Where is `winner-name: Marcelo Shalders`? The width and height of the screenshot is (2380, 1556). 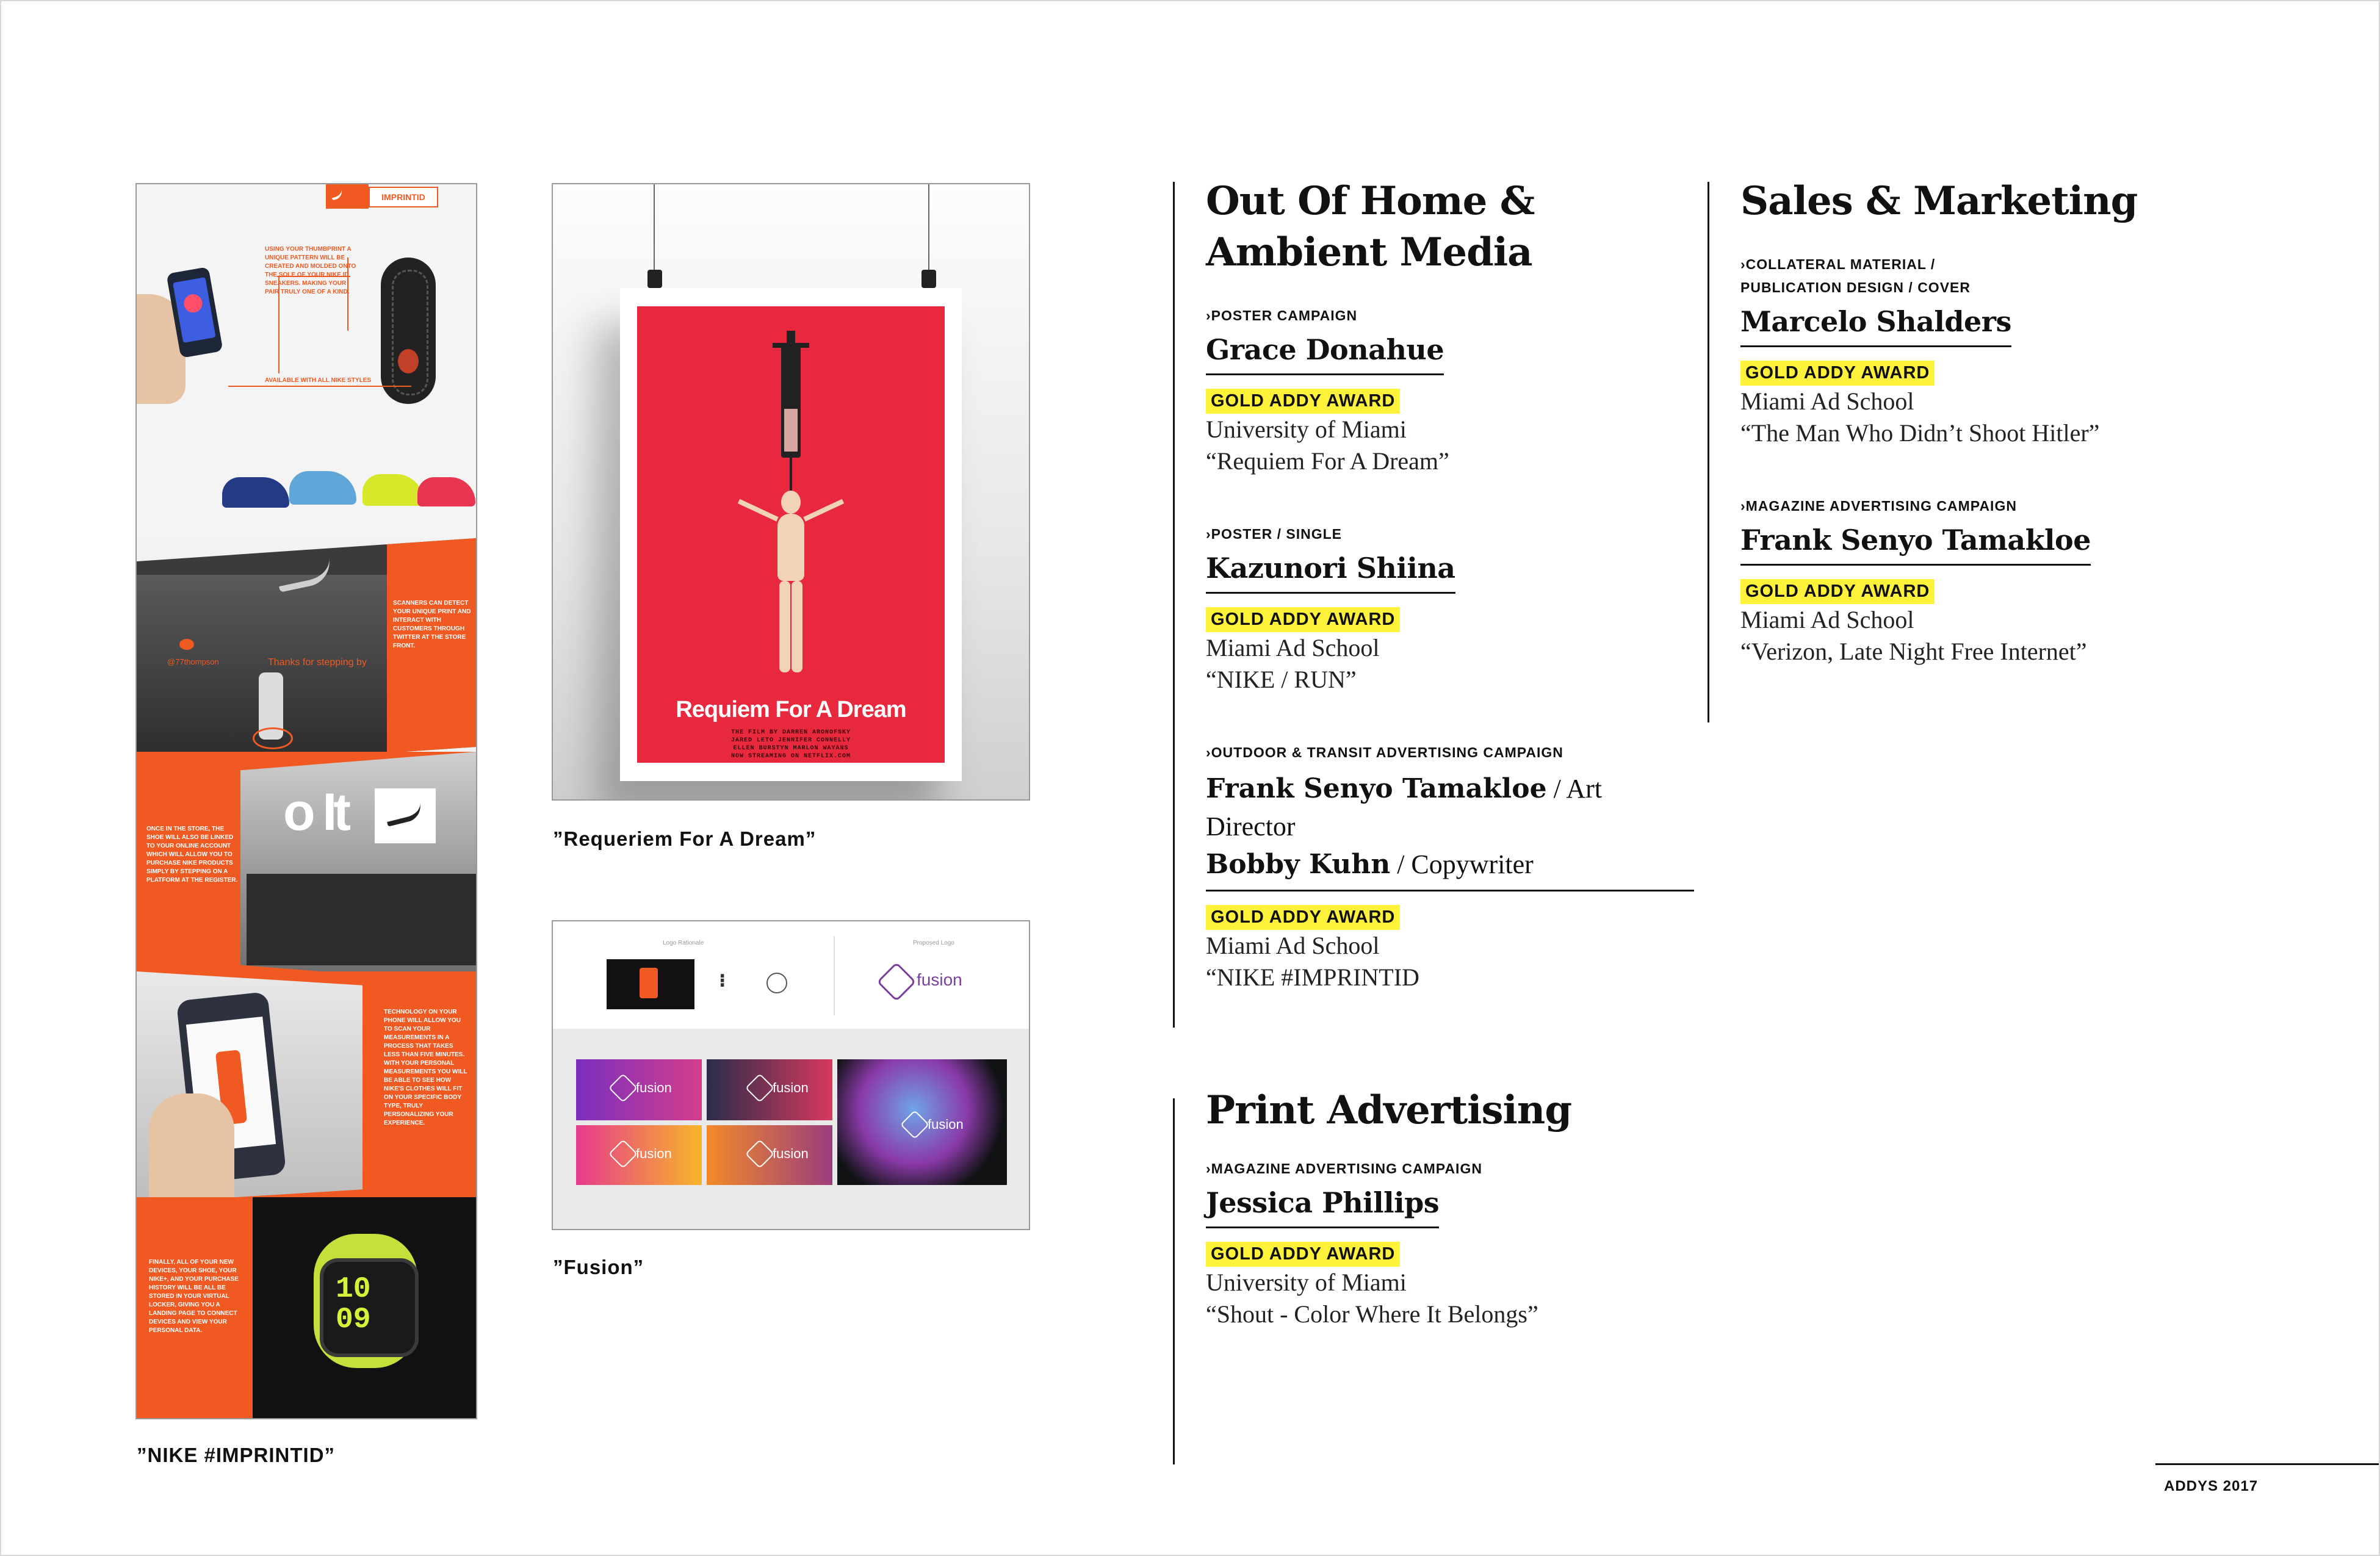 winner-name: Marcelo Shalders is located at coordinates (1875, 326).